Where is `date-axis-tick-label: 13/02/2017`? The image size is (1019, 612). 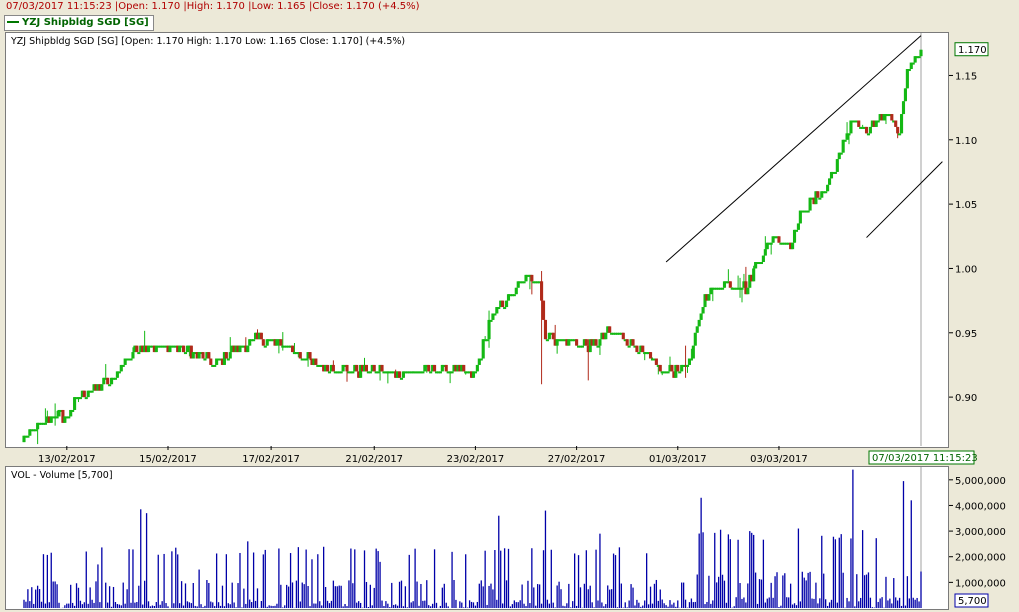
date-axis-tick-label: 13/02/2017 is located at coordinates (67, 459).